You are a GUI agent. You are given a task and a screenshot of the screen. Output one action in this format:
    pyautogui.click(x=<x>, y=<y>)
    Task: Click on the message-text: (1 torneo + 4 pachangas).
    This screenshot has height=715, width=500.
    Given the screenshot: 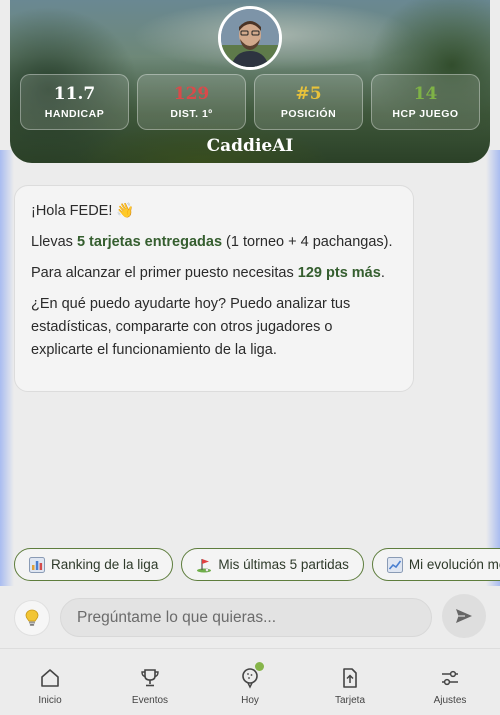 What is the action you would take?
    pyautogui.click(x=307, y=242)
    